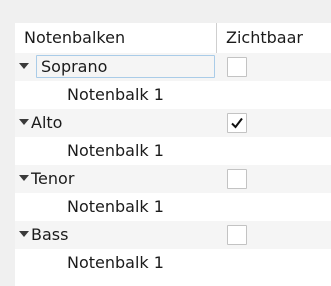  What do you see at coordinates (273, 38) in the screenshot?
I see `column-header-visible: Zichtbaar` at bounding box center [273, 38].